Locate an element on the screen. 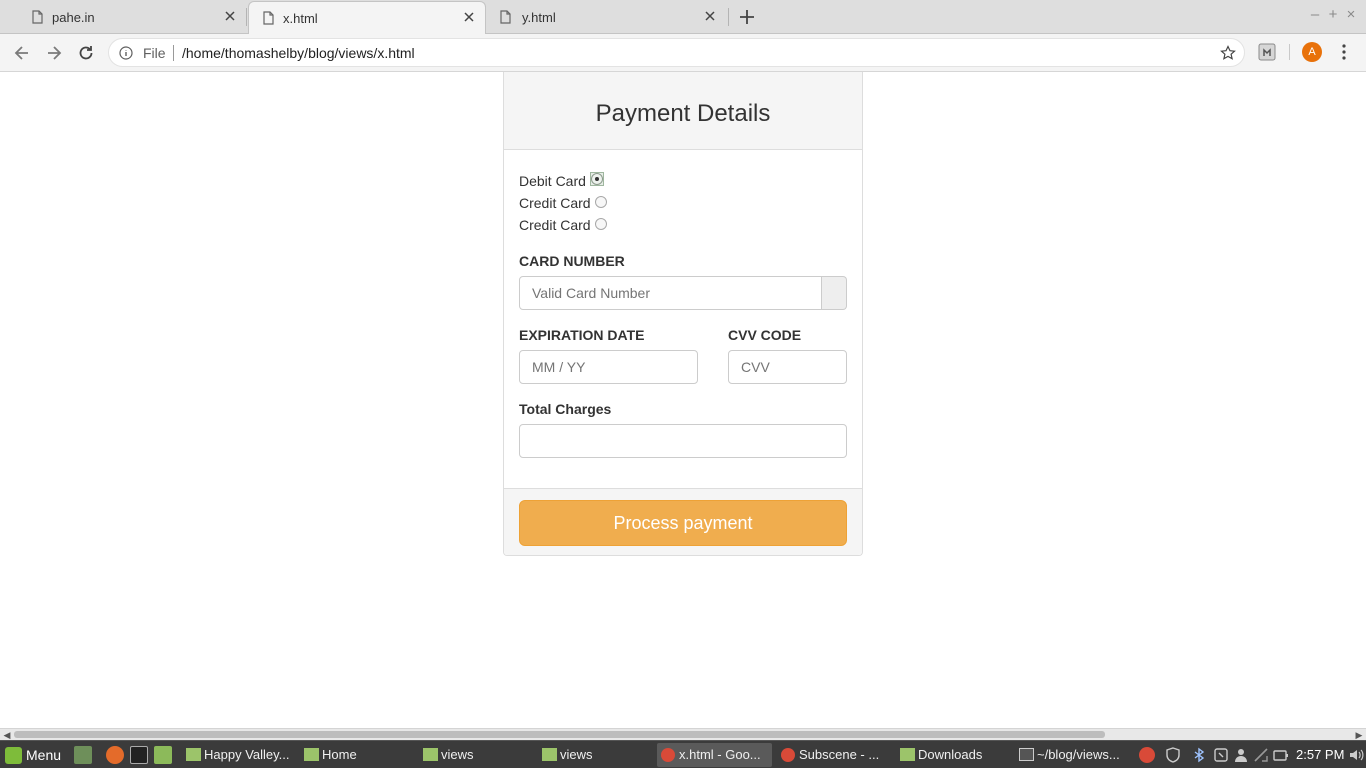 The height and width of the screenshot is (768, 1366). scroll-right-icon: ▶ is located at coordinates (1359, 735).